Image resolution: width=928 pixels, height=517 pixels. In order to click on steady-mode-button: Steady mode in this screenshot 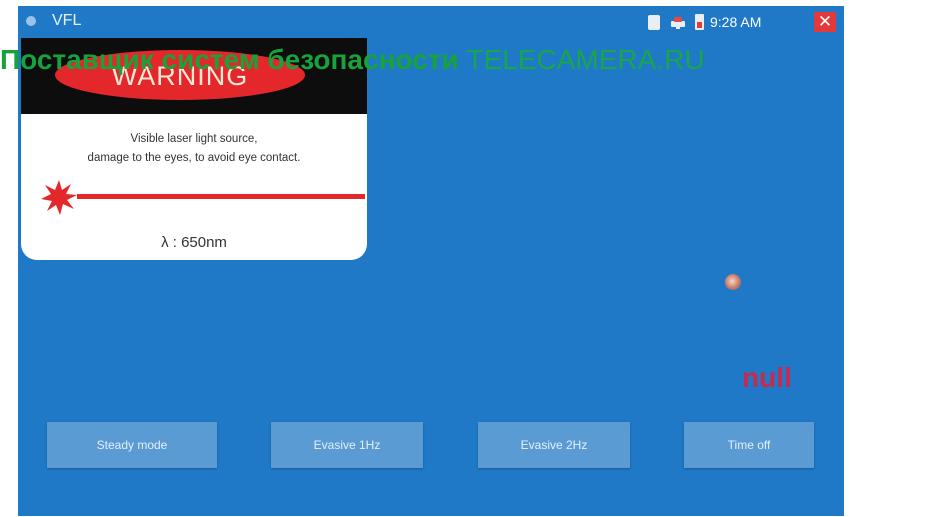, I will do `click(132, 445)`.